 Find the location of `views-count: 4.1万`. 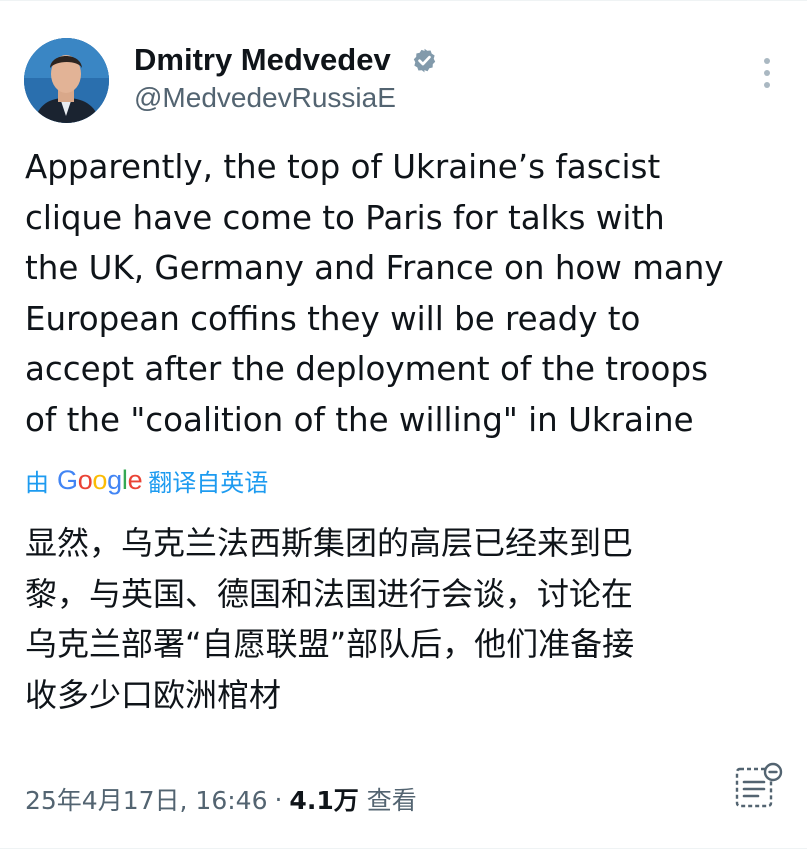

views-count: 4.1万 is located at coordinates (324, 800).